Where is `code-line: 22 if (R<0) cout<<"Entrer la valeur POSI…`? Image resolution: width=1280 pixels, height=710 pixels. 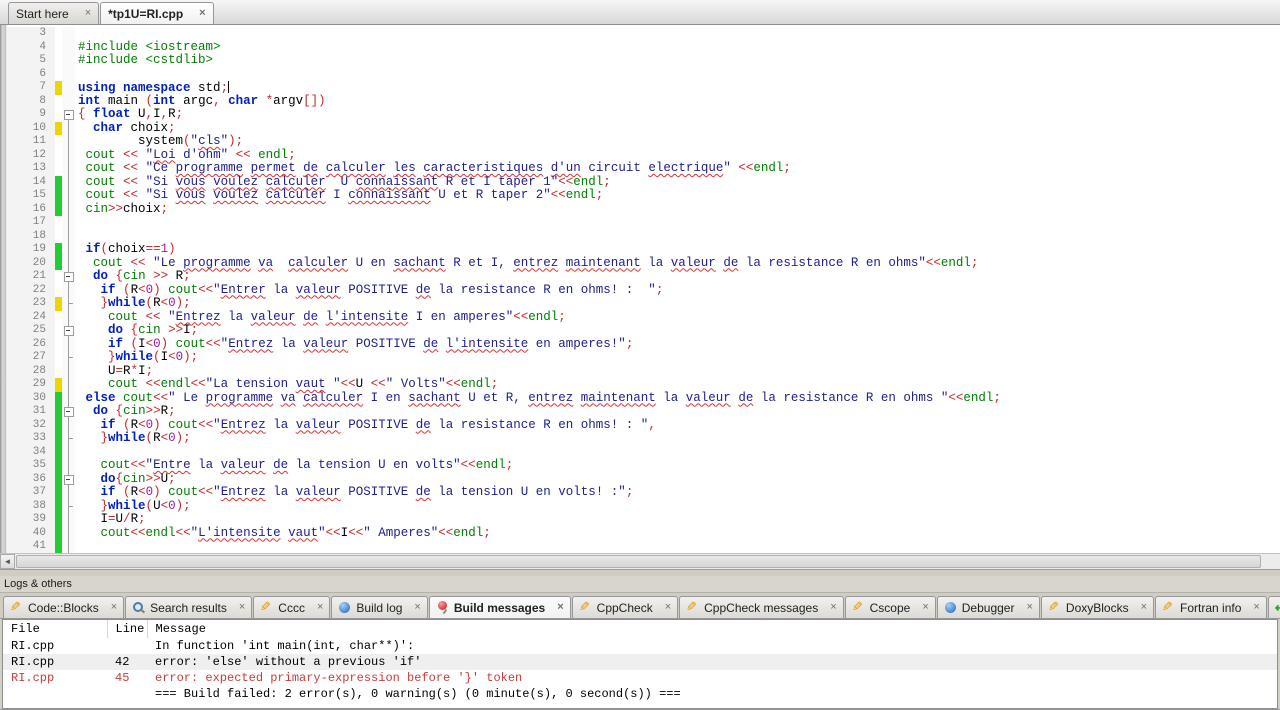 code-line: 22 if (R<0) cout<<"Entrer la valeur POSI… is located at coordinates (643, 290).